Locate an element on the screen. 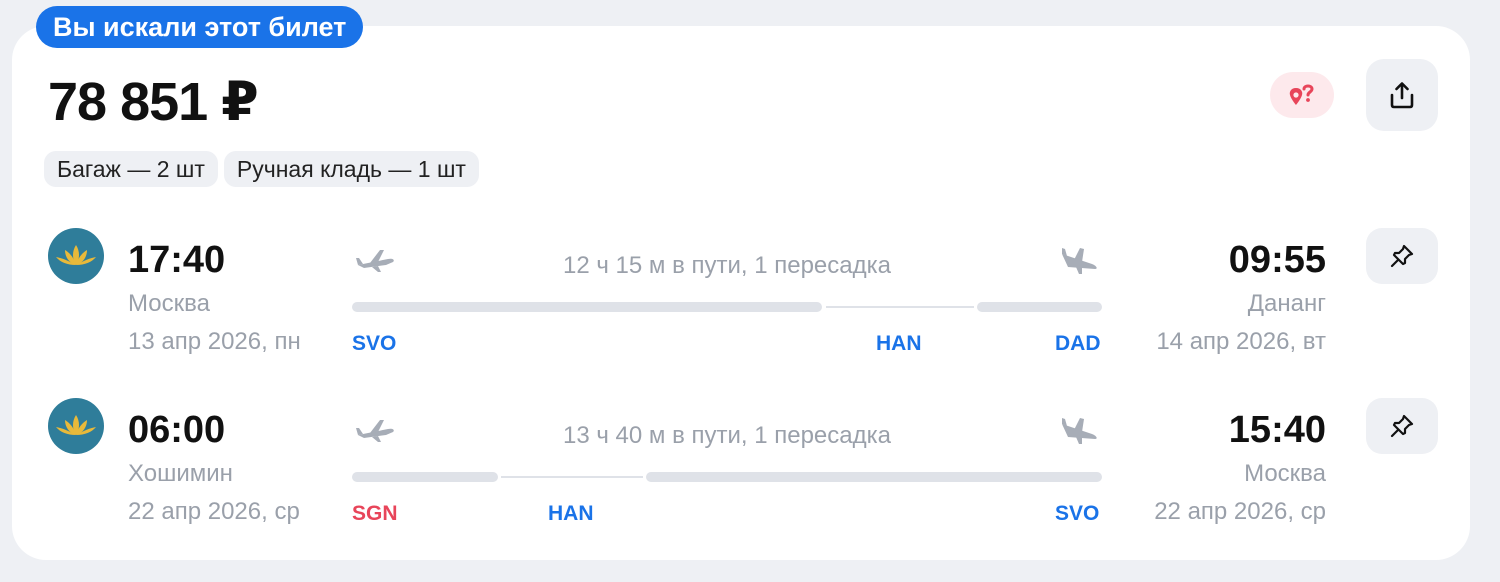  map-pin-question-button is located at coordinates (1302, 95).